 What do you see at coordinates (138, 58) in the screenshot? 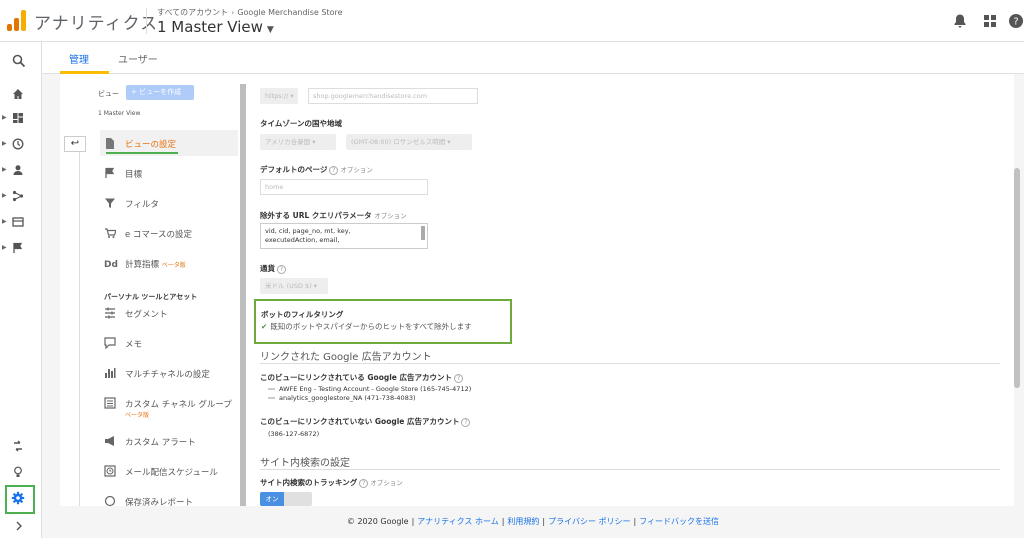
I see `tab-user: ユーザー` at bounding box center [138, 58].